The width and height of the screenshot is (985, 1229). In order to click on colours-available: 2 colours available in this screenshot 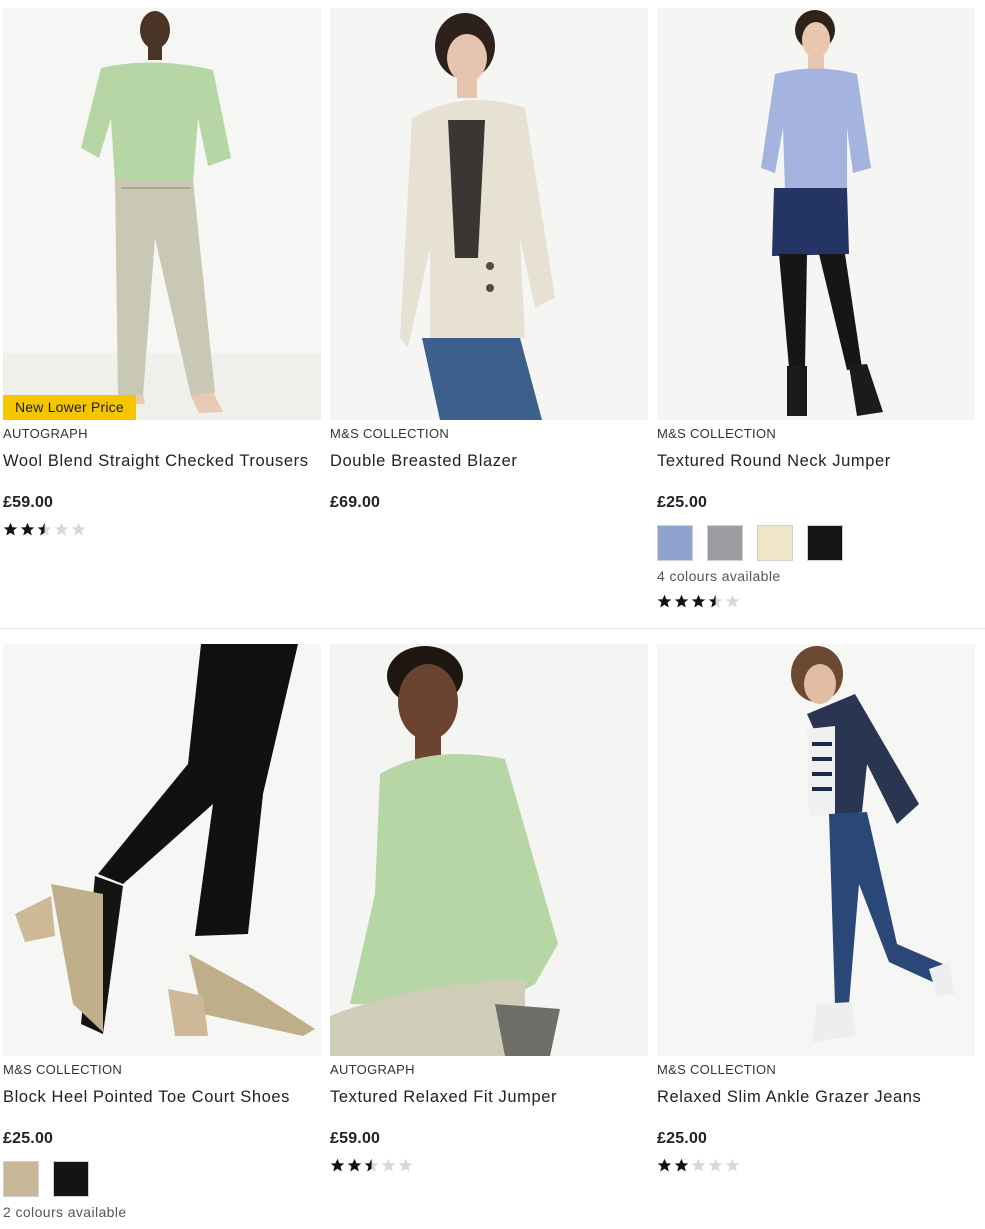, I will do `click(65, 1212)`.